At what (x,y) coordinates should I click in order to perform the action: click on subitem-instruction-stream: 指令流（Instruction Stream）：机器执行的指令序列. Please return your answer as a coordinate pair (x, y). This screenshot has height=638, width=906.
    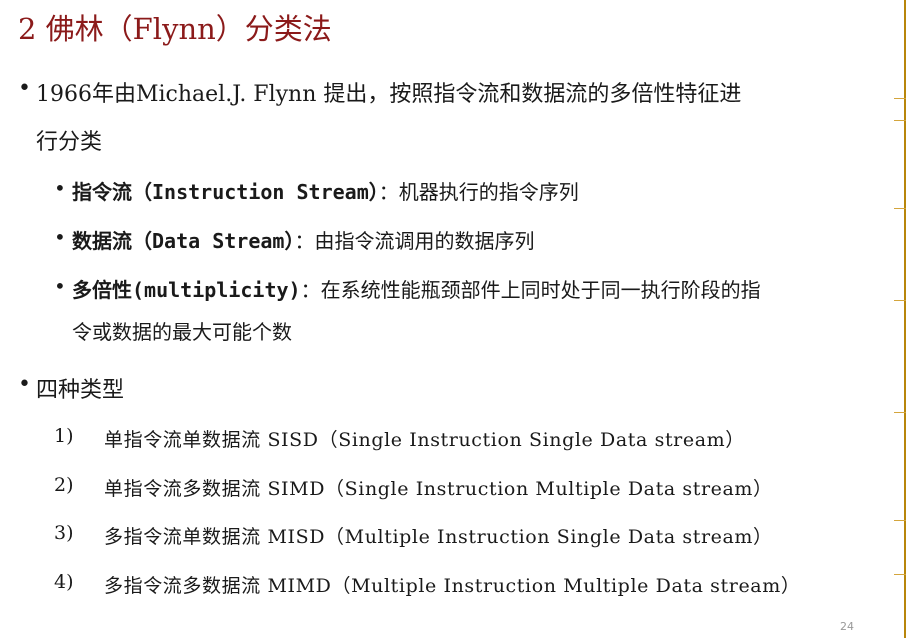
    Looking at the image, I should click on (325, 190).